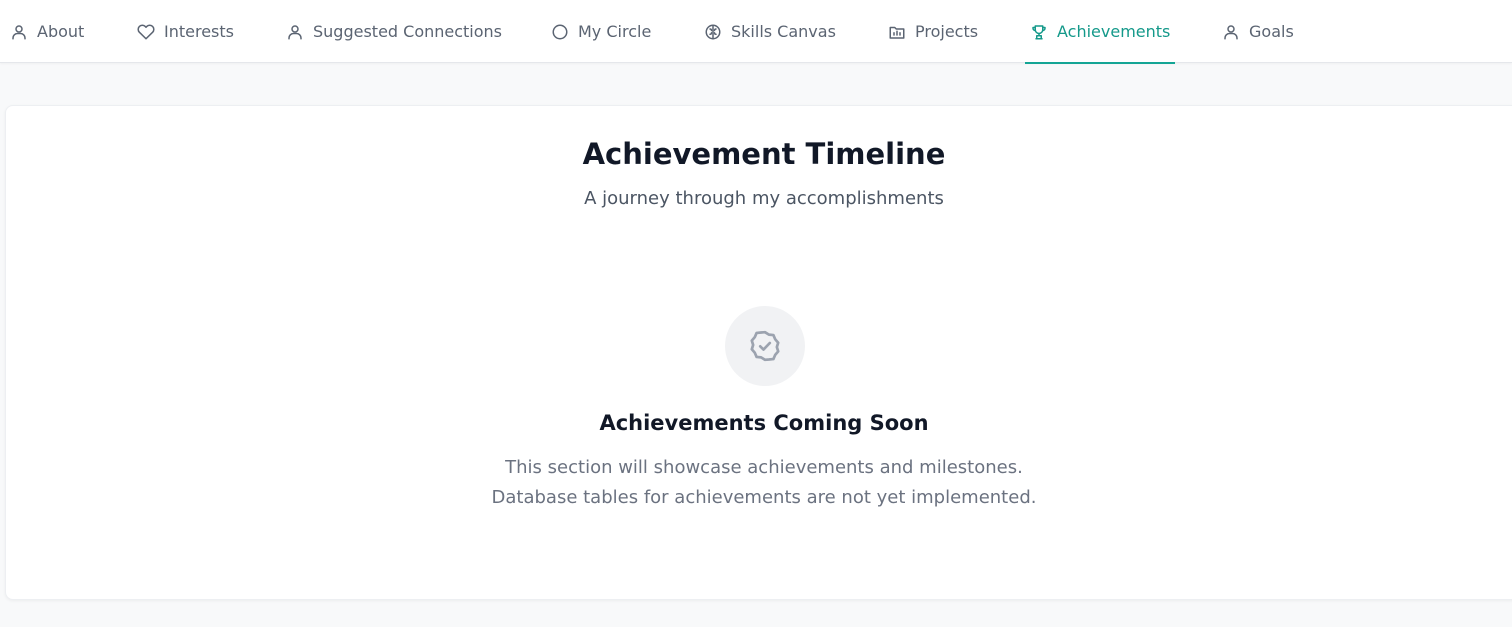 The height and width of the screenshot is (627, 1512). I want to click on tab-achievements: Achievements, so click(1100, 32).